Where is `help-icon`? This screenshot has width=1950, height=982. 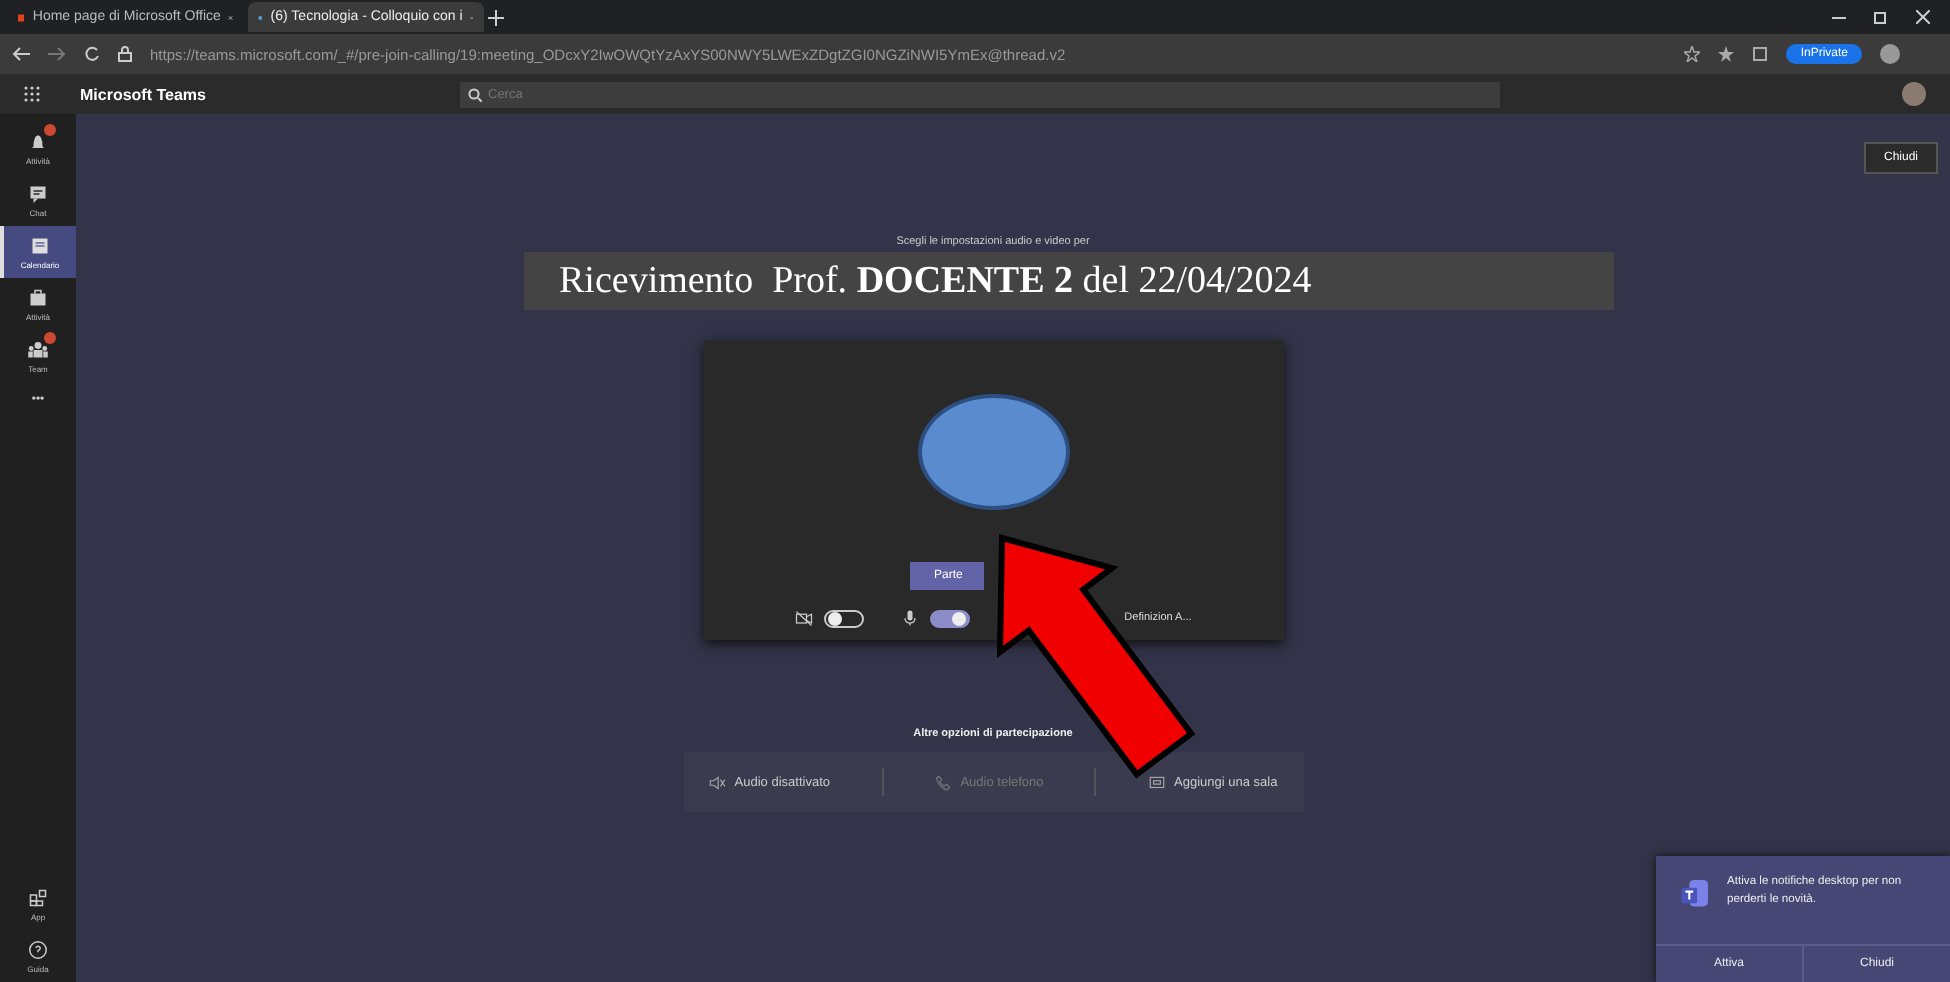
help-icon is located at coordinates (38, 950).